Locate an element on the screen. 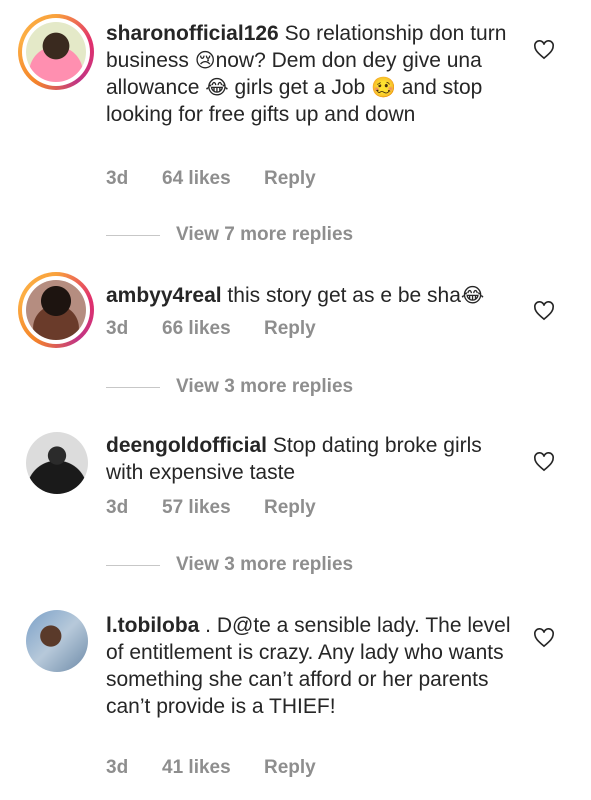 The width and height of the screenshot is (591, 800). view-replies-button: View 7 more replies is located at coordinates (229, 235).